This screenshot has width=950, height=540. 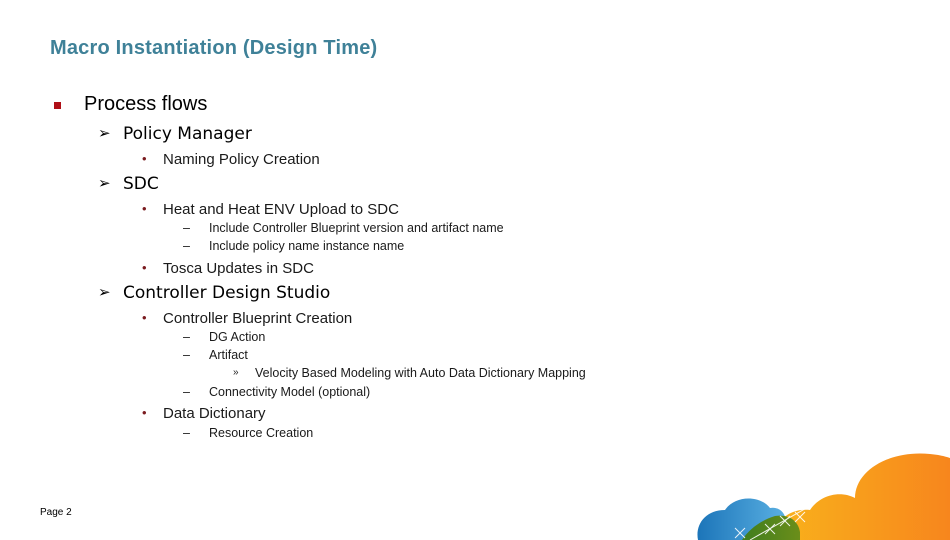 What do you see at coordinates (238, 268) in the screenshot?
I see `item-text: Tosca Updates in SDC` at bounding box center [238, 268].